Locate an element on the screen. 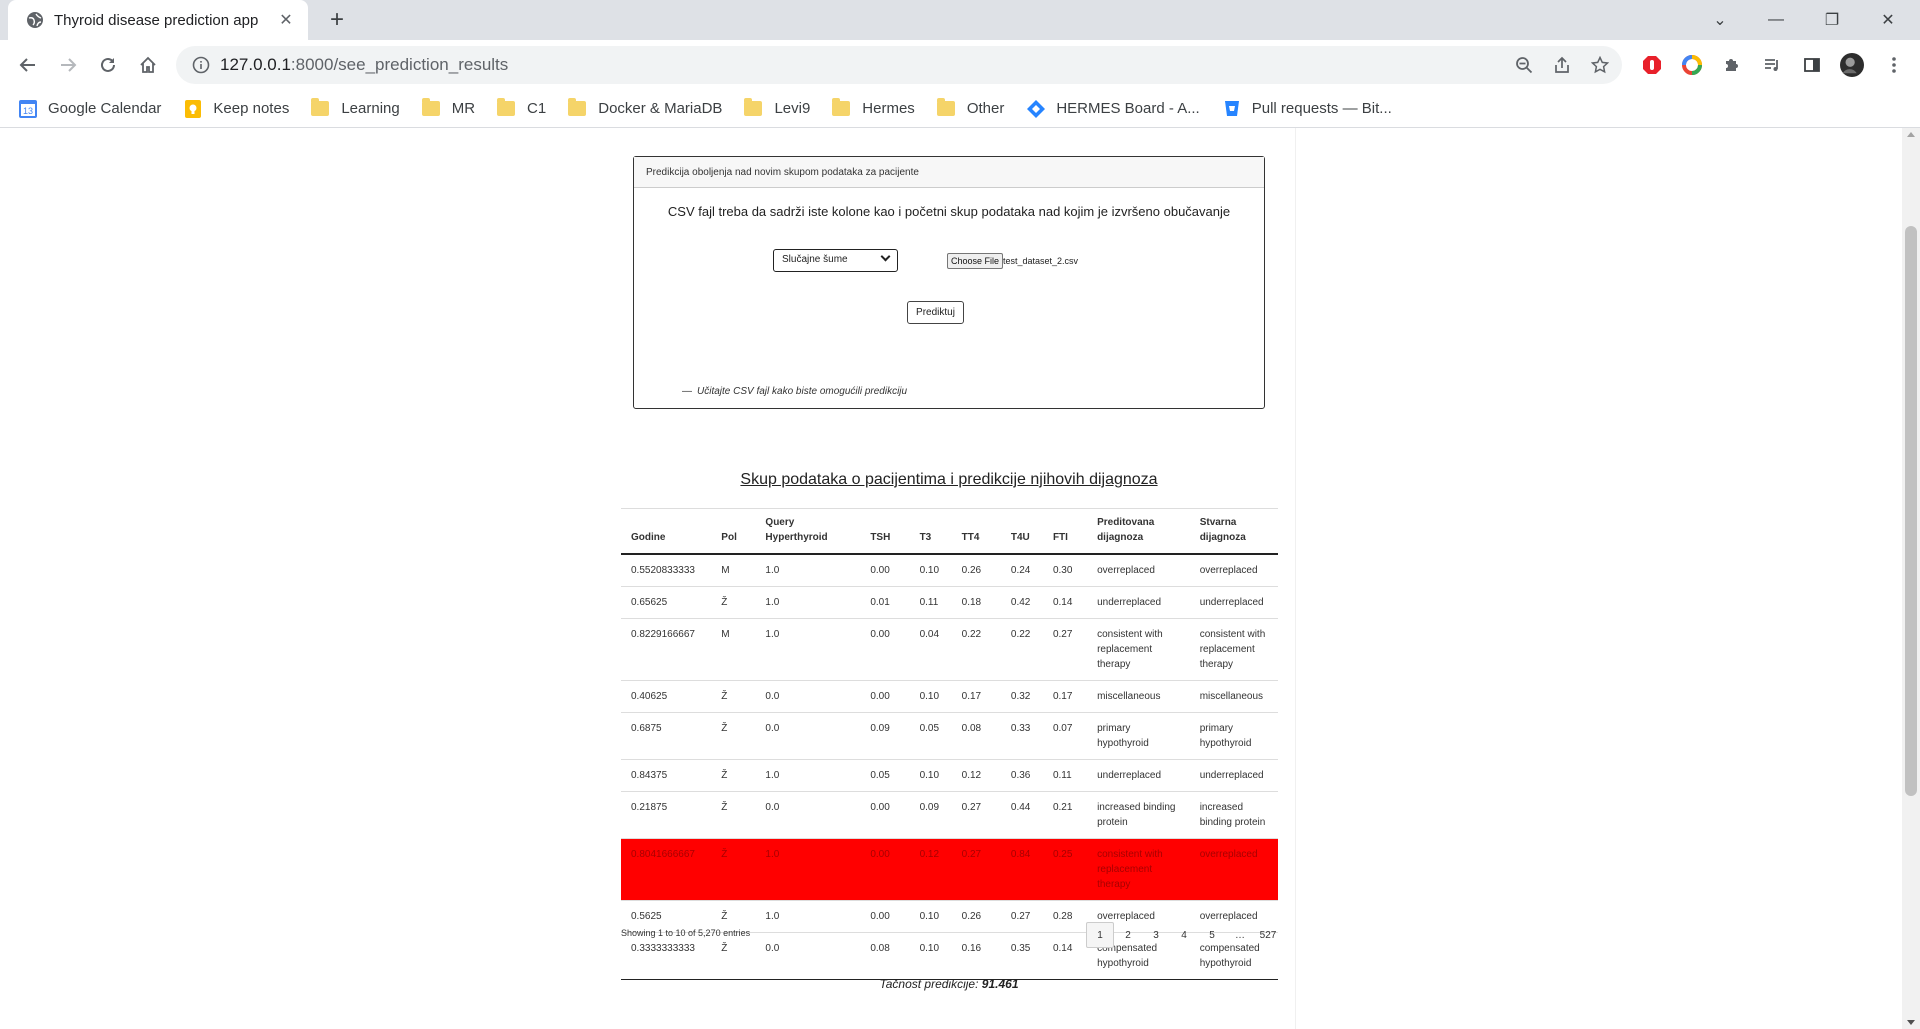  cell-fti: 0.11 is located at coordinates (1065, 775).